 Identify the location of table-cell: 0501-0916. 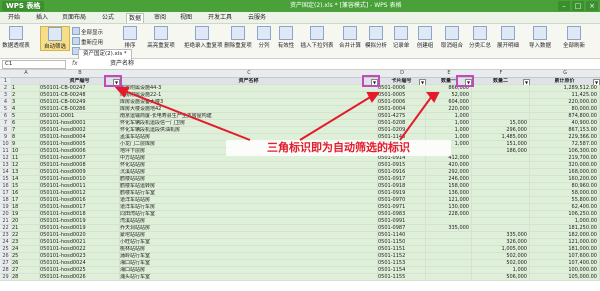
(402, 172).